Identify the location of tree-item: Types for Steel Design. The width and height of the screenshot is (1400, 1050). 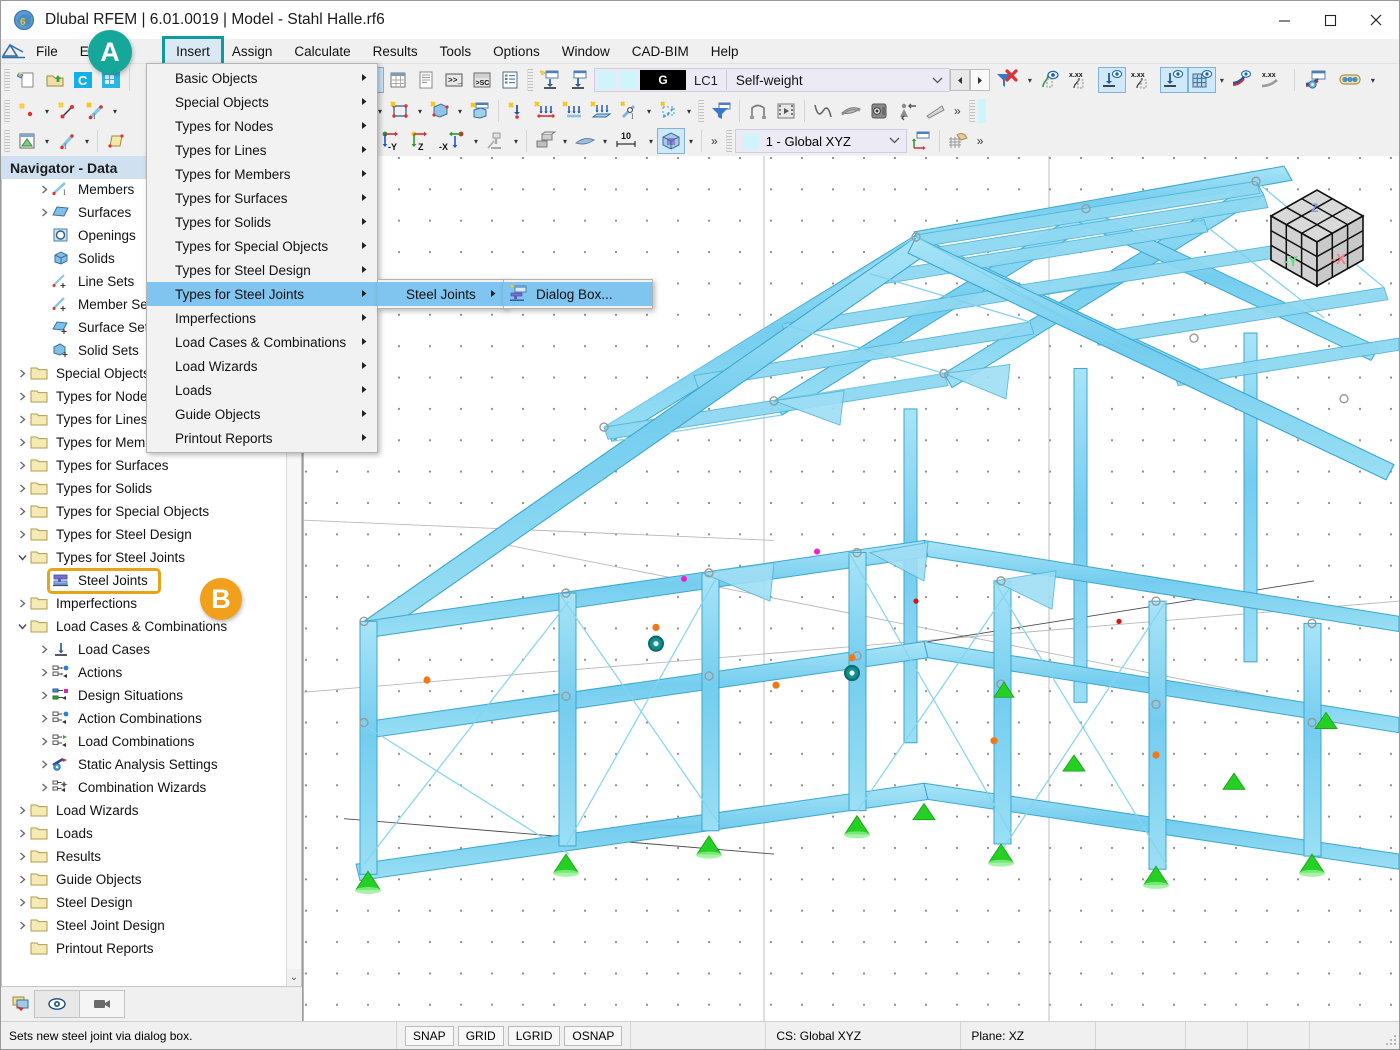
(144, 534).